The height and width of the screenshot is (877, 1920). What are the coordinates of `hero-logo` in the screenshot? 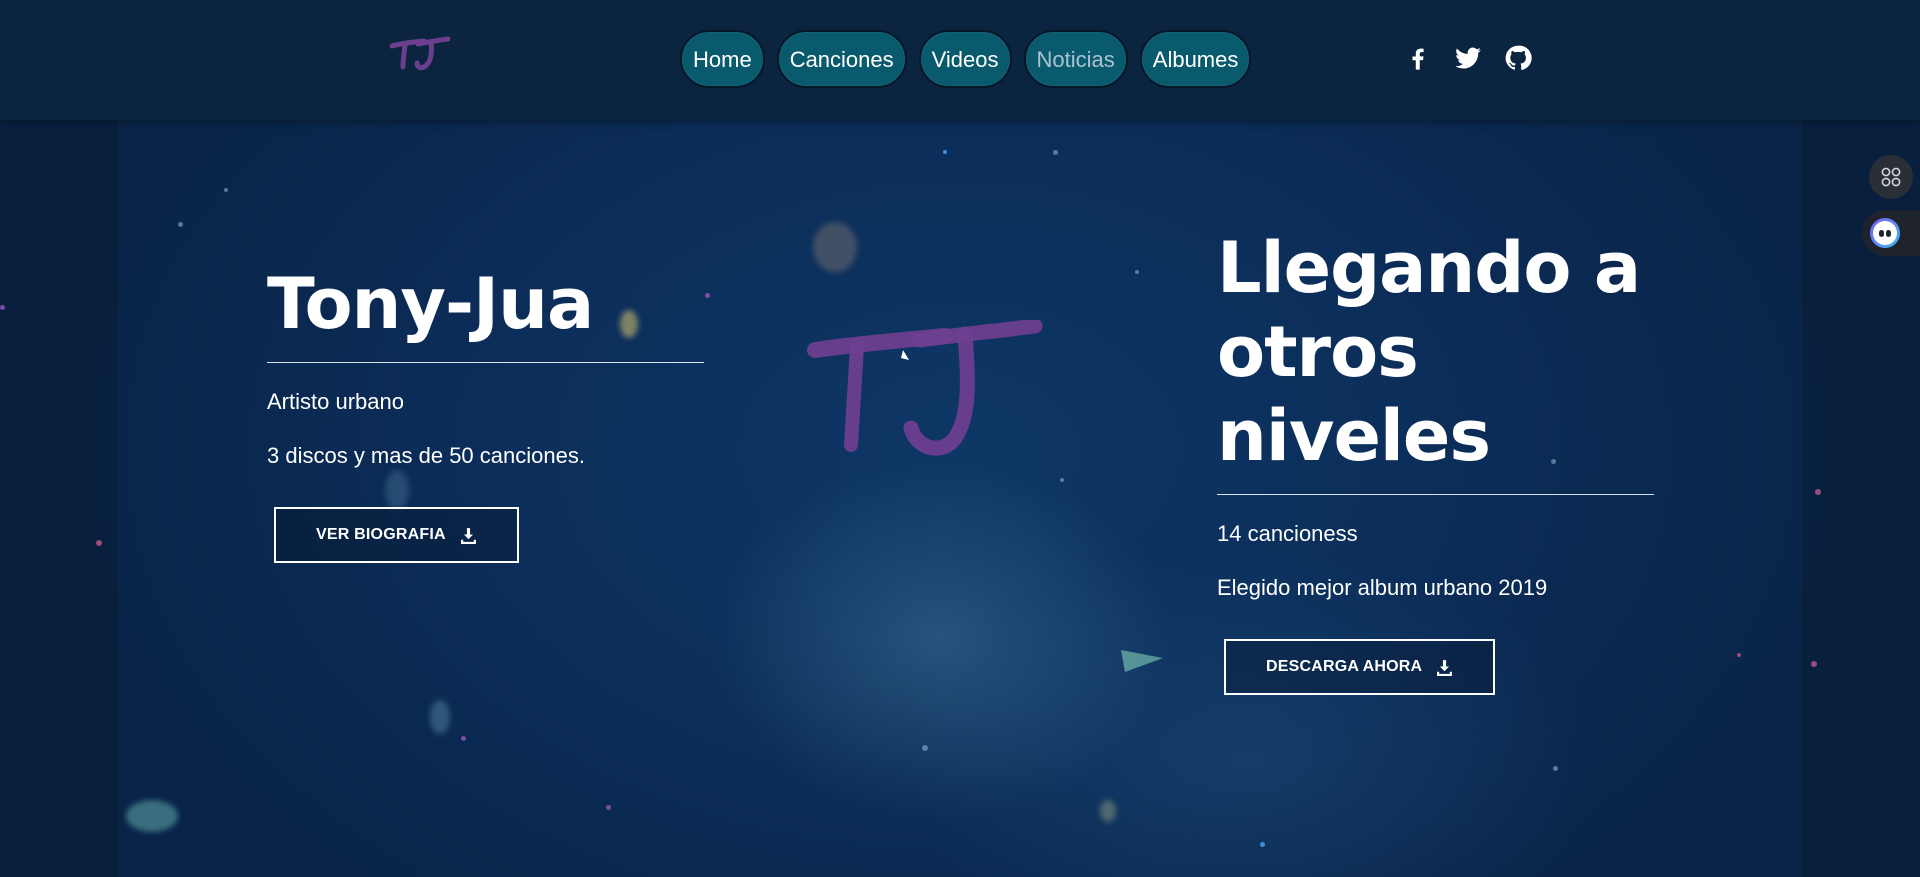 It's located at (925, 388).